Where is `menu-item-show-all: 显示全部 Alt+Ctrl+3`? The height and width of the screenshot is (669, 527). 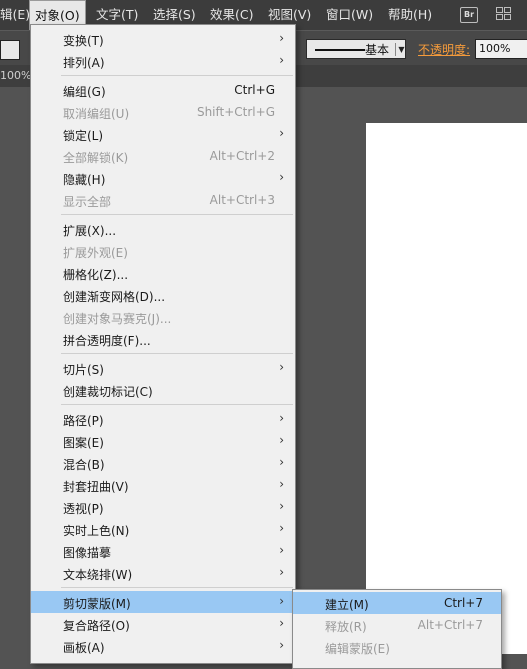
menu-item-show-all: 显示全部 Alt+Ctrl+3 is located at coordinates (163, 200).